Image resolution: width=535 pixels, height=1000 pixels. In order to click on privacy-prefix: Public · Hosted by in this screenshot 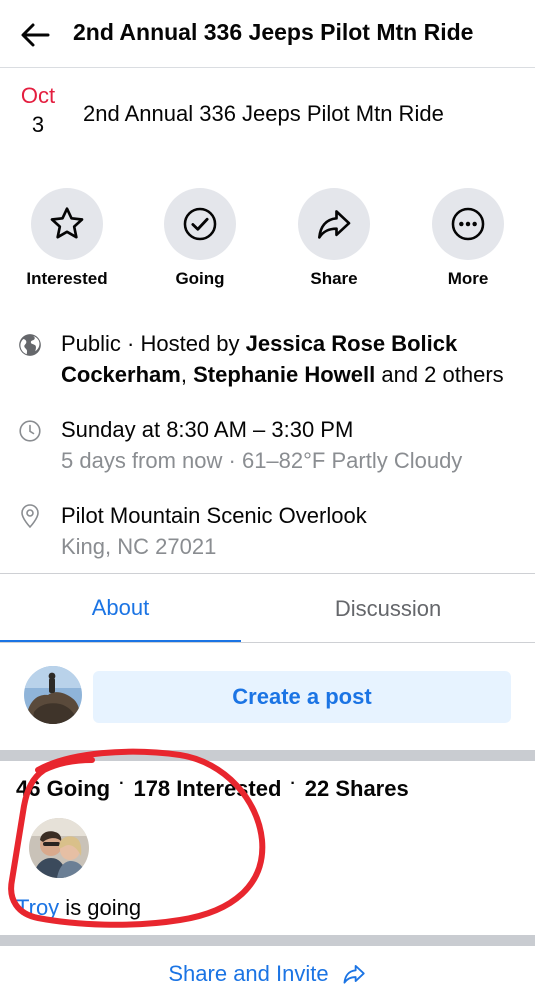, I will do `click(153, 343)`.